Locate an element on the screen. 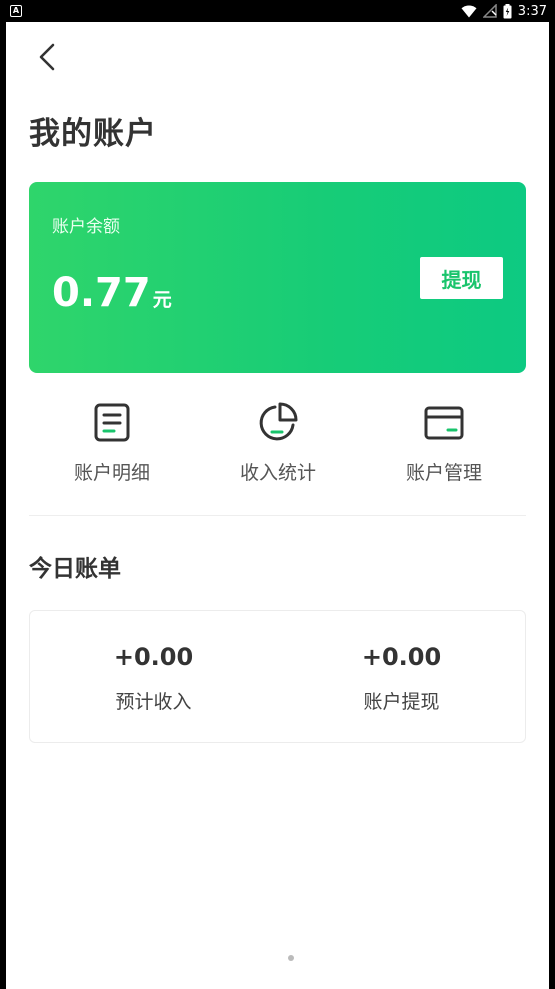 The height and width of the screenshot is (989, 555). page-title: 我的账户 is located at coordinates (93, 134).